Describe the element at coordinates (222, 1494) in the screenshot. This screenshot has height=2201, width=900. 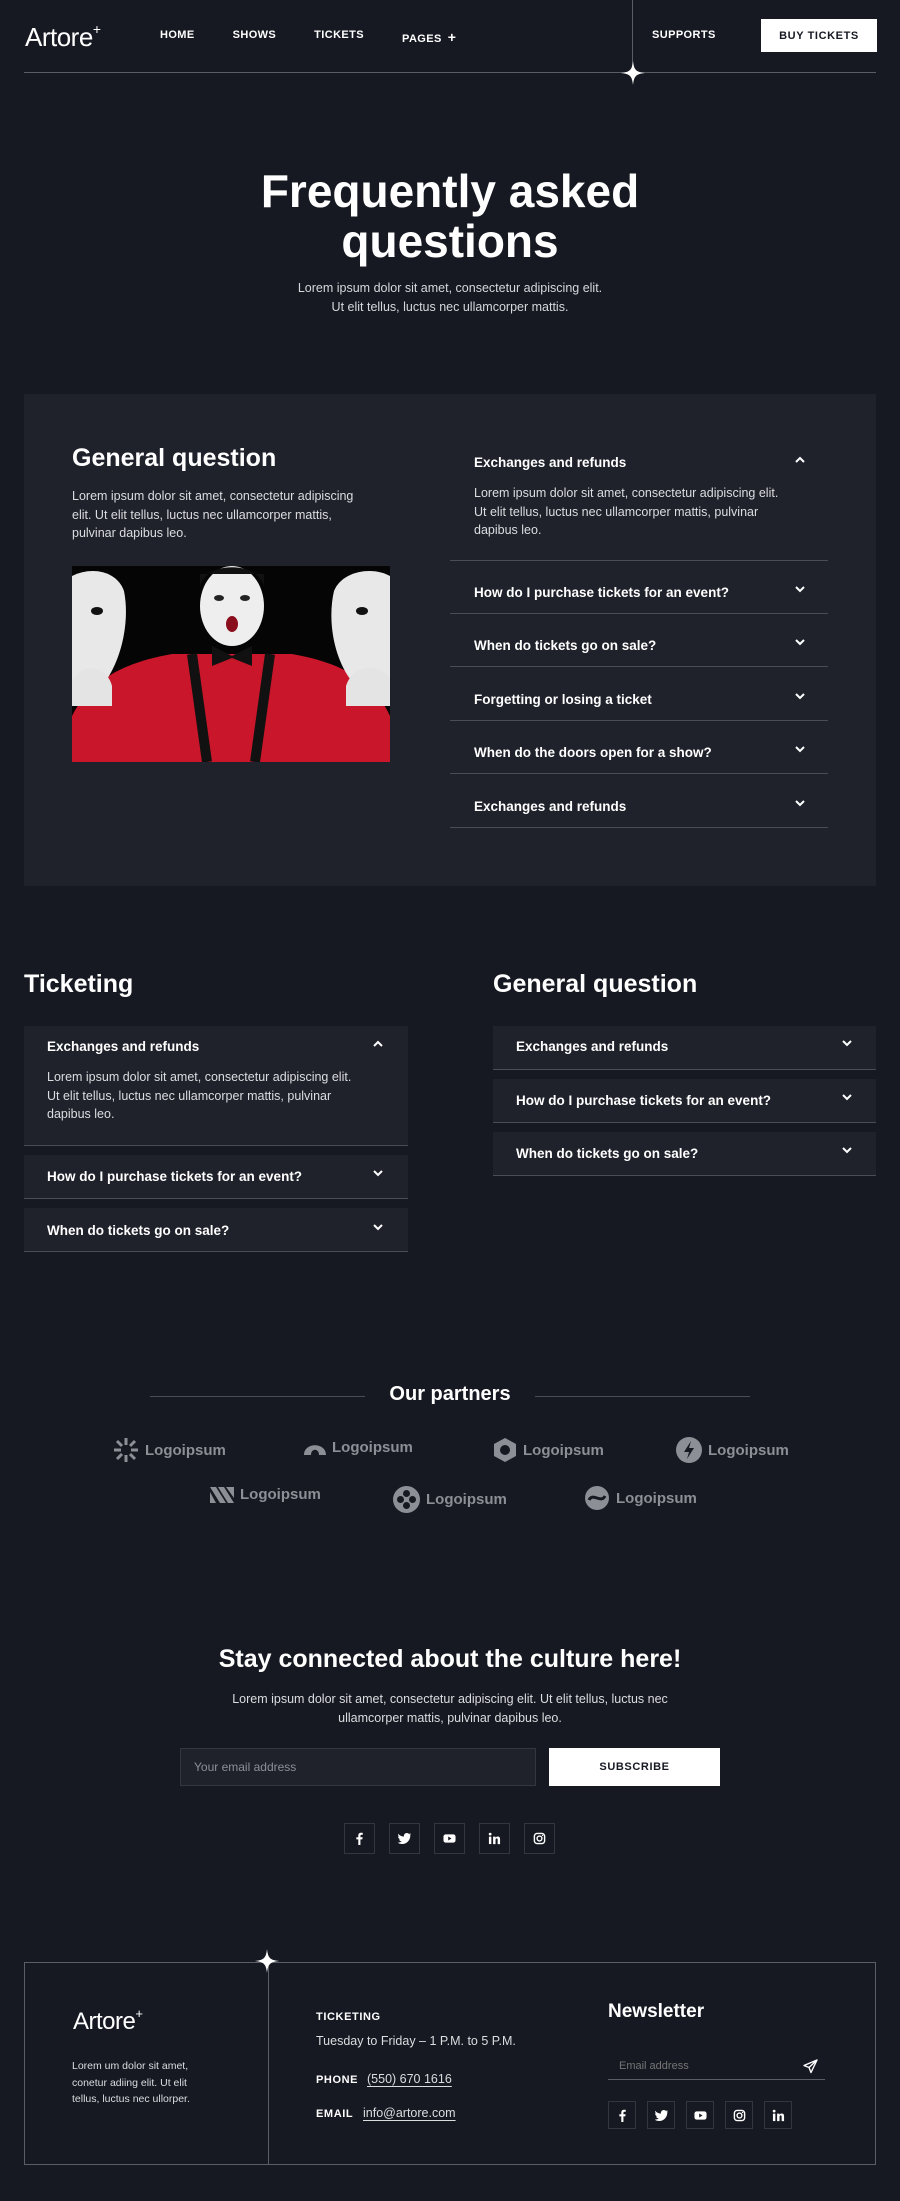
I see `stripes-logo-icon` at that location.